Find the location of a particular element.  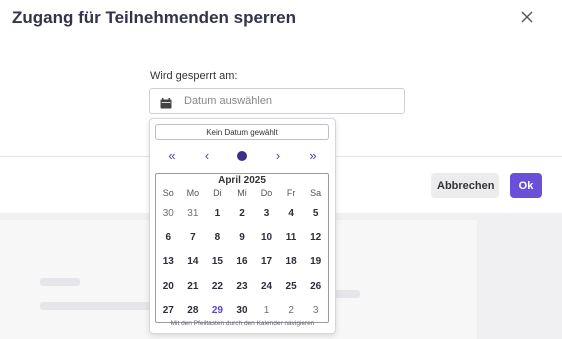

calendar-day: 24 is located at coordinates (266, 286).